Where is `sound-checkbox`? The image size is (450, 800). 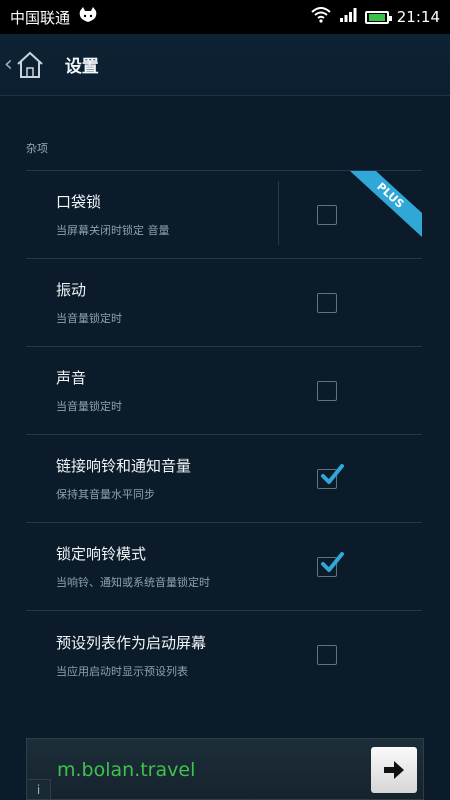
sound-checkbox is located at coordinates (327, 391).